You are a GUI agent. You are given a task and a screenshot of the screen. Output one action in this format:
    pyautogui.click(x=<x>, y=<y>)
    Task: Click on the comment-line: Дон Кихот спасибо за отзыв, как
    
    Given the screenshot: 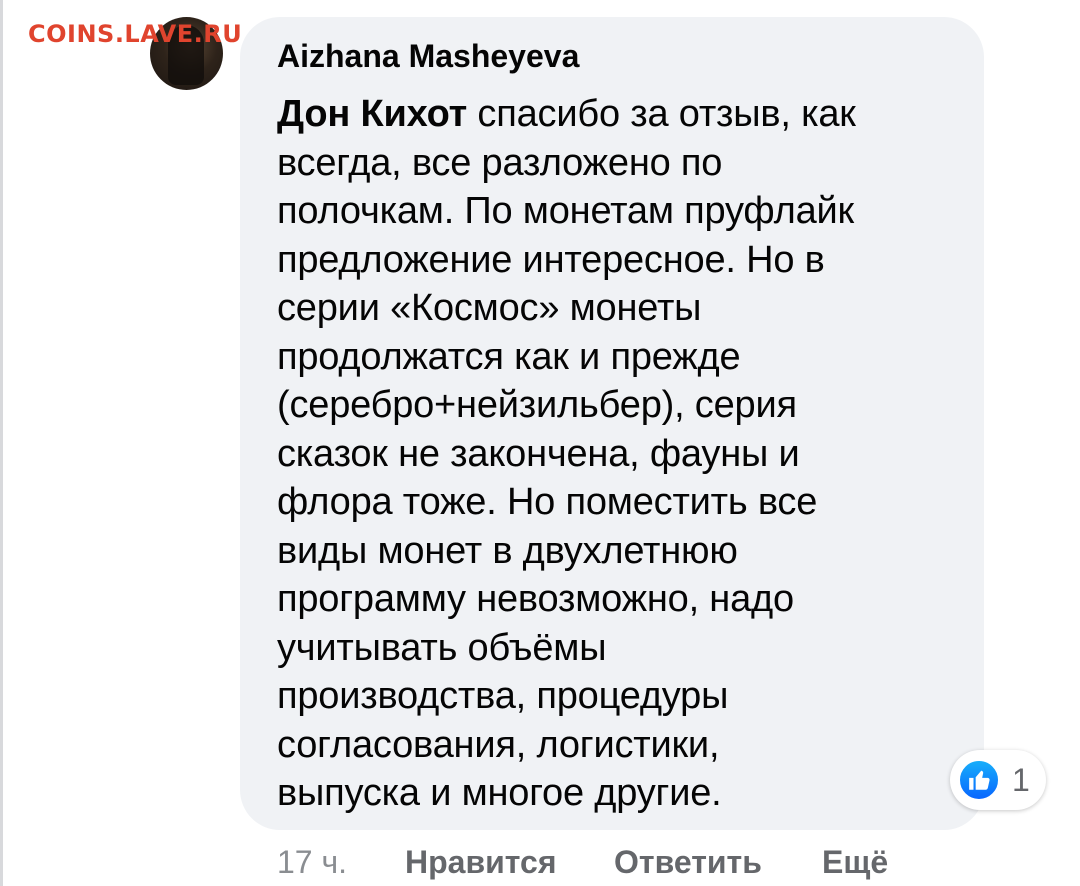 What is the action you would take?
    pyautogui.click(x=566, y=114)
    